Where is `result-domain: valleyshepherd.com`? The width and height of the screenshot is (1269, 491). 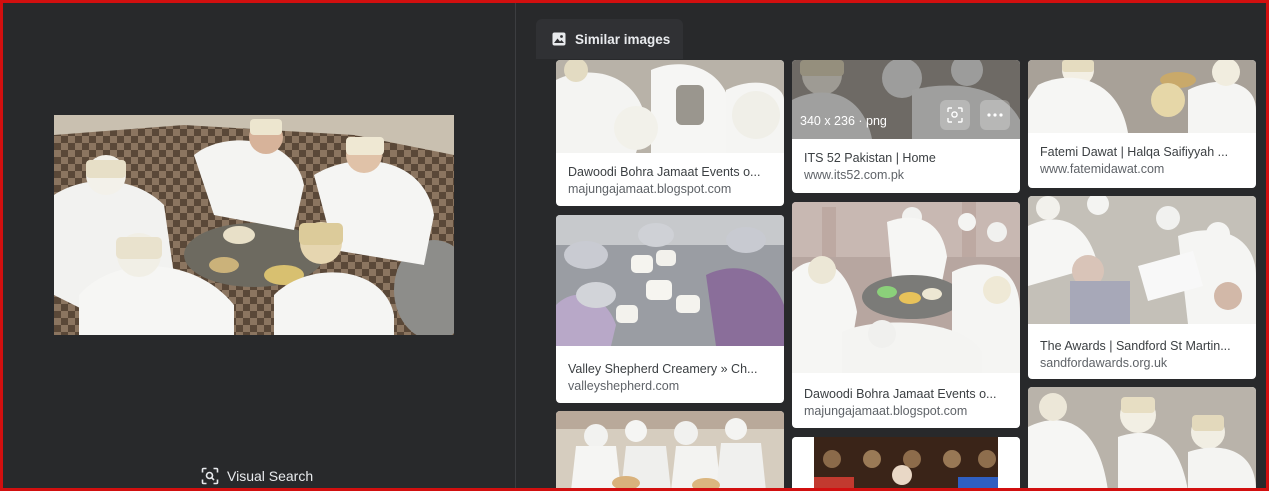 result-domain: valleyshepherd.com is located at coordinates (624, 386).